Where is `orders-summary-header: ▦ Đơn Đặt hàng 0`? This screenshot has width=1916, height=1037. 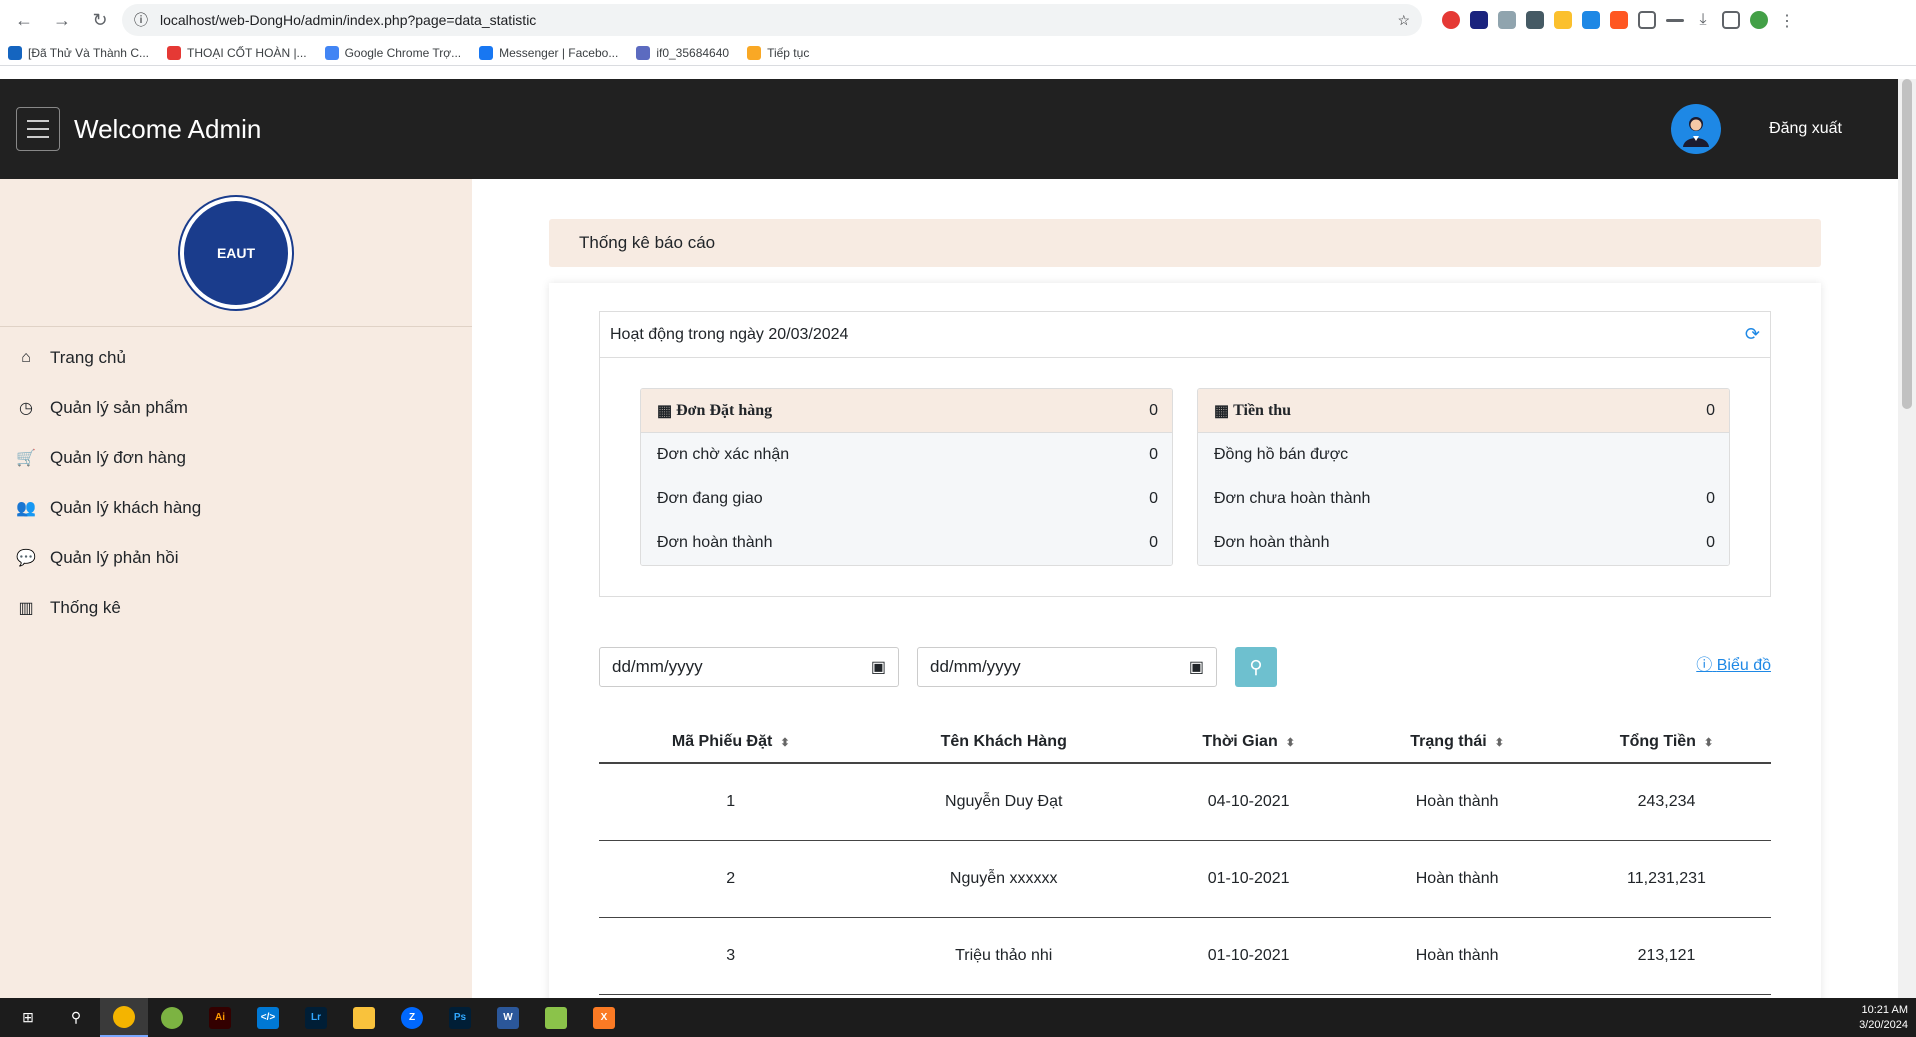 orders-summary-header: ▦ Đơn Đặt hàng 0 is located at coordinates (906, 411).